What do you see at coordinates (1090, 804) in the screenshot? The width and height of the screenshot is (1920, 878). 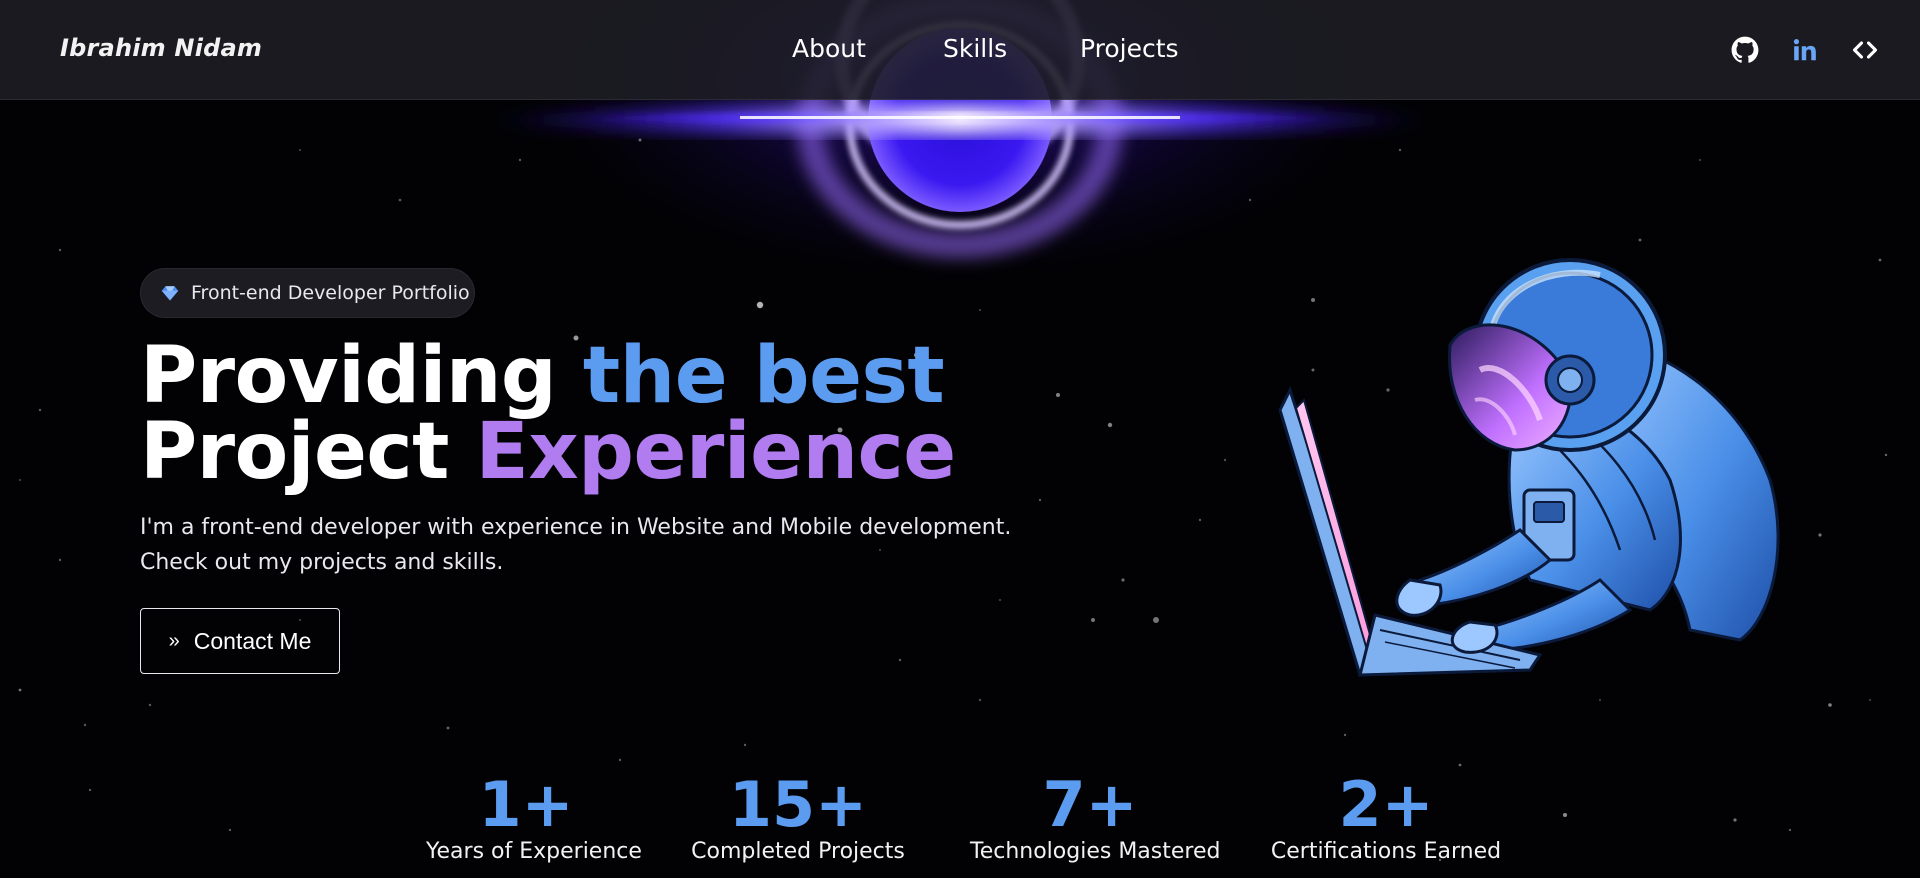 I see `stat-value: 7+` at bounding box center [1090, 804].